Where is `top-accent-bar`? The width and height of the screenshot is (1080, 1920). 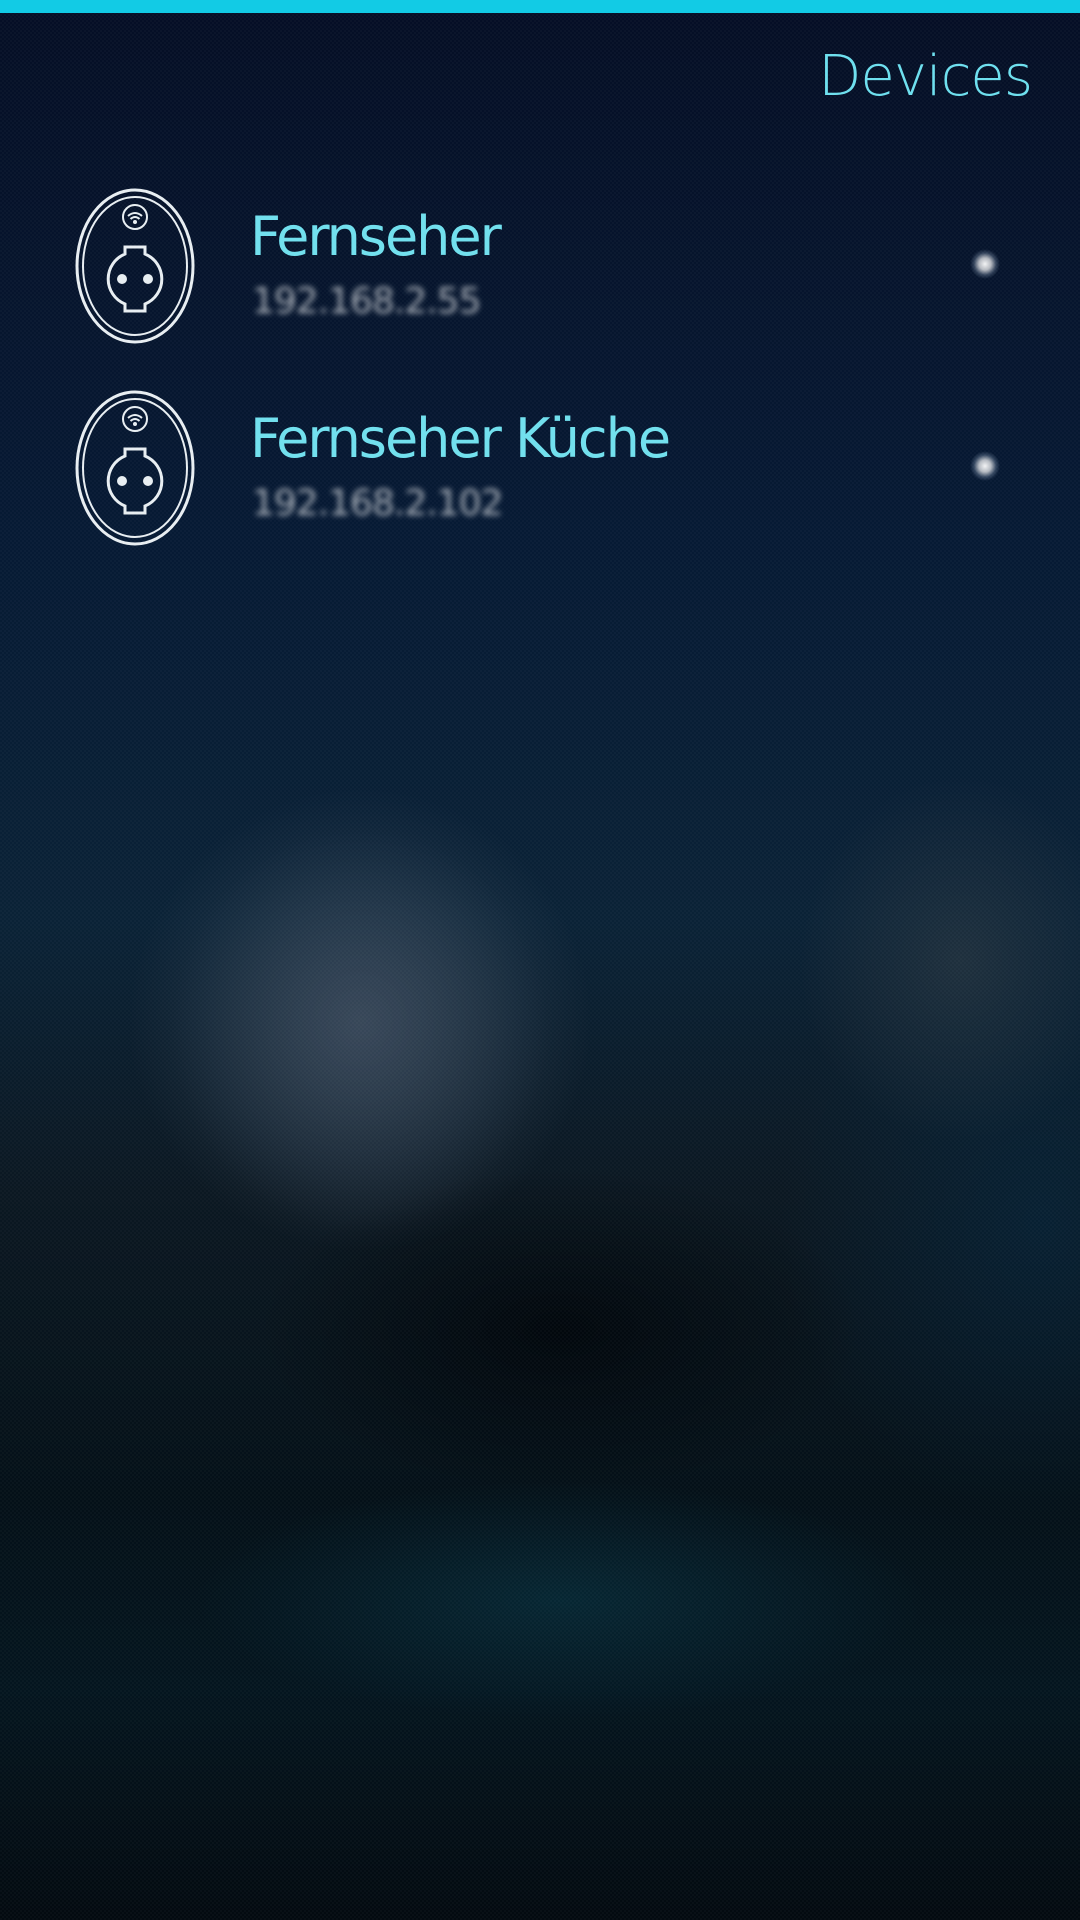
top-accent-bar is located at coordinates (540, 6).